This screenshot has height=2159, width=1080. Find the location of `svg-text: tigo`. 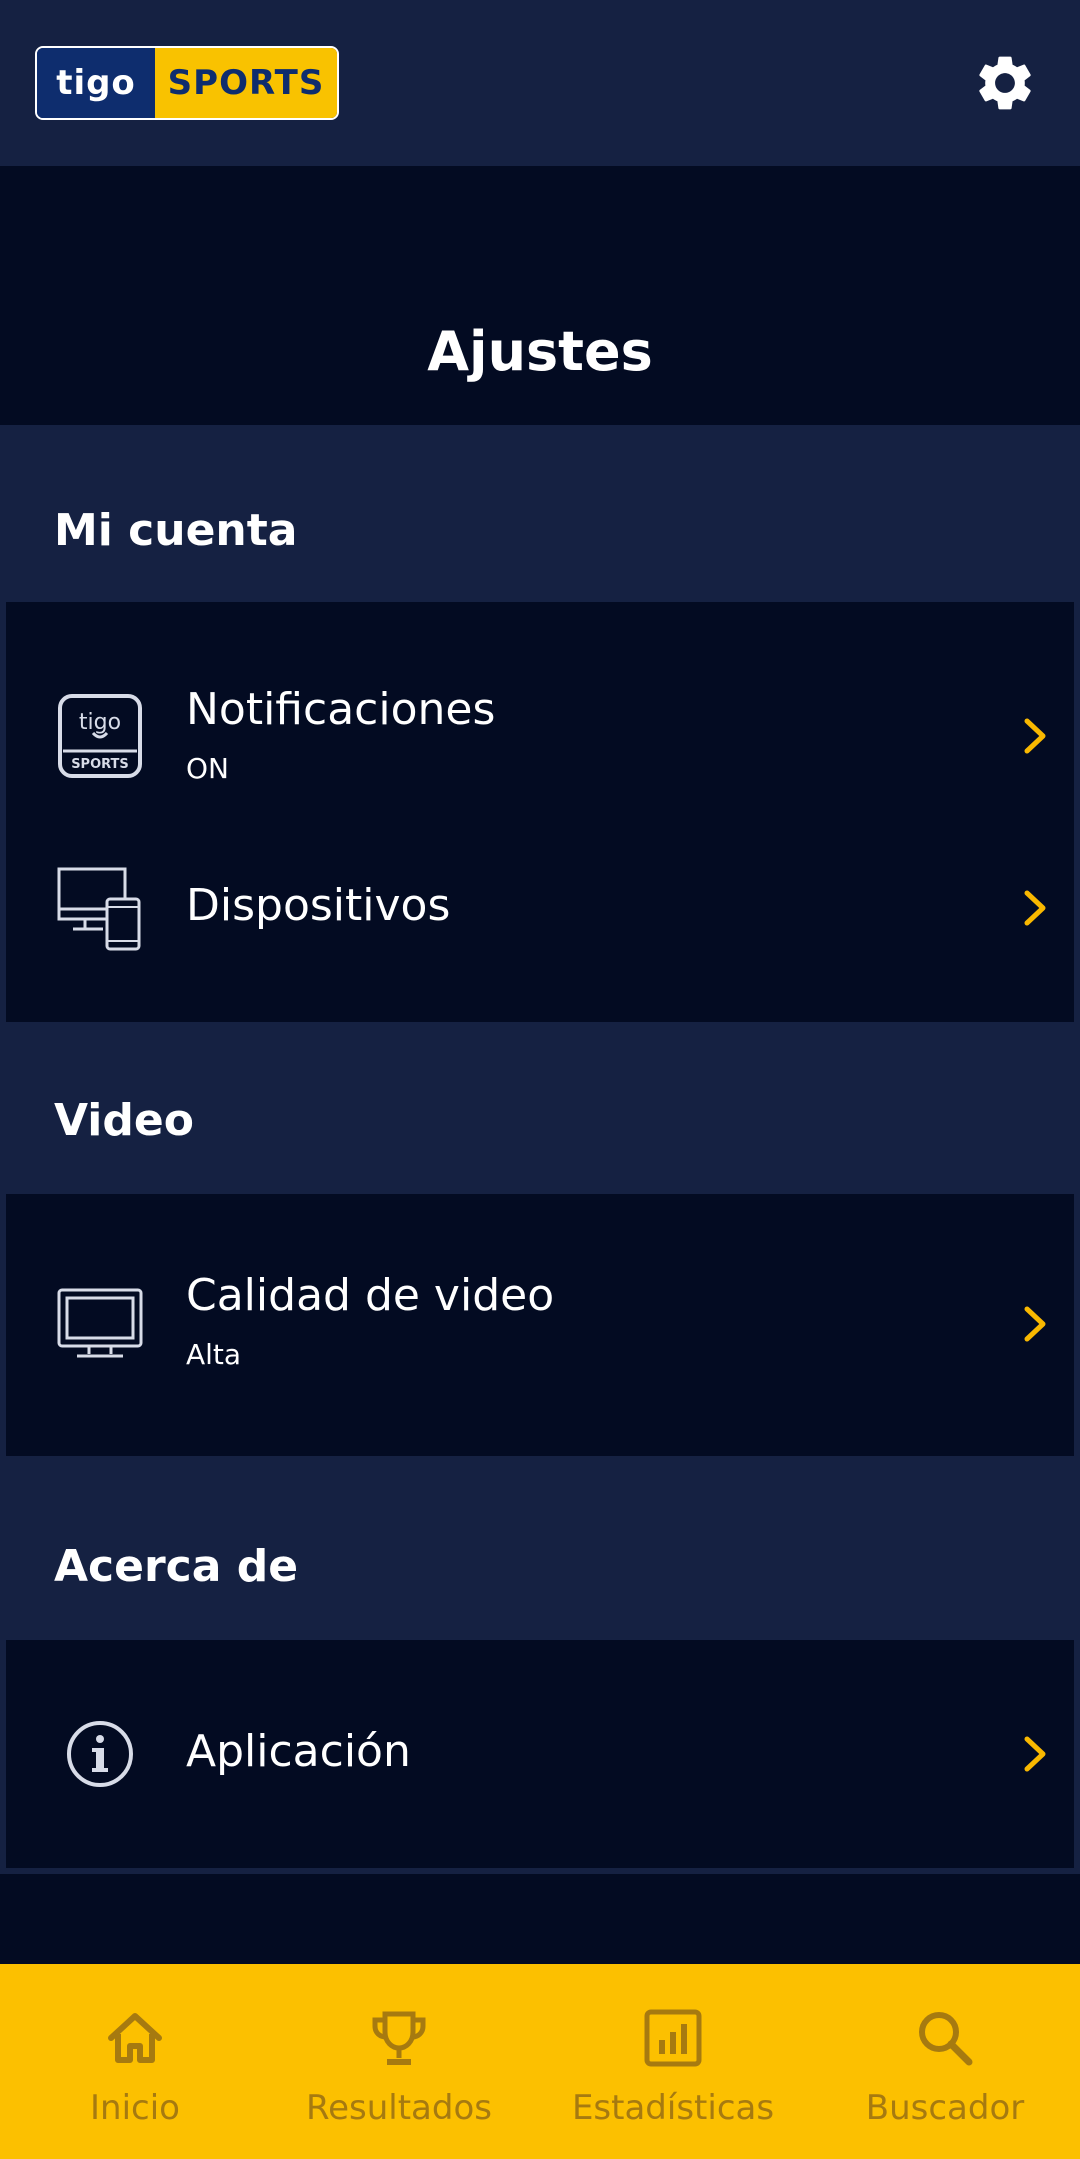

svg-text: tigo is located at coordinates (100, 722).